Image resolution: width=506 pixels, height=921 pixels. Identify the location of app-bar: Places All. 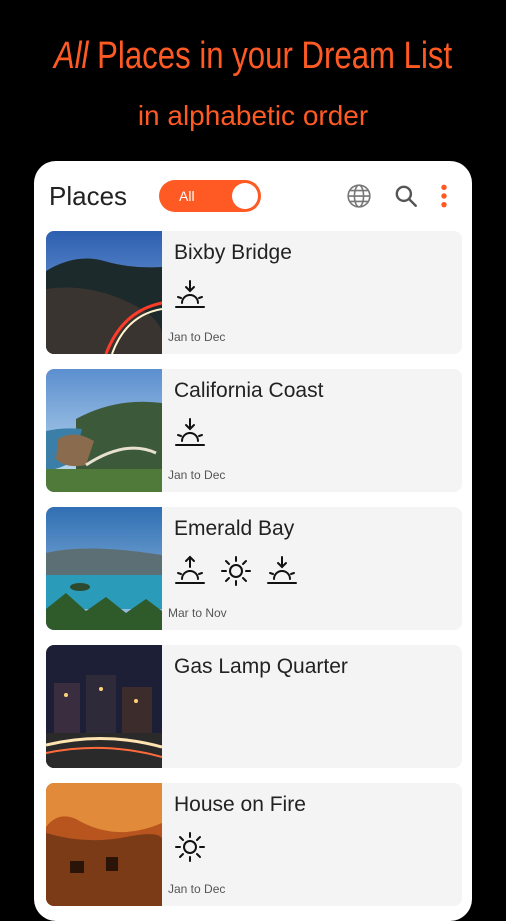
(253, 195).